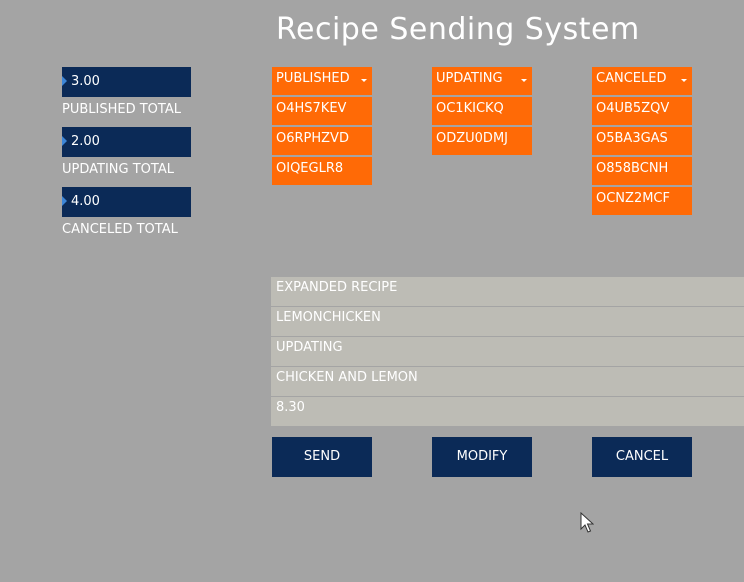 The width and height of the screenshot is (744, 582). What do you see at coordinates (118, 169) in the screenshot?
I see `updating-total-label: UPDATING TOTAL` at bounding box center [118, 169].